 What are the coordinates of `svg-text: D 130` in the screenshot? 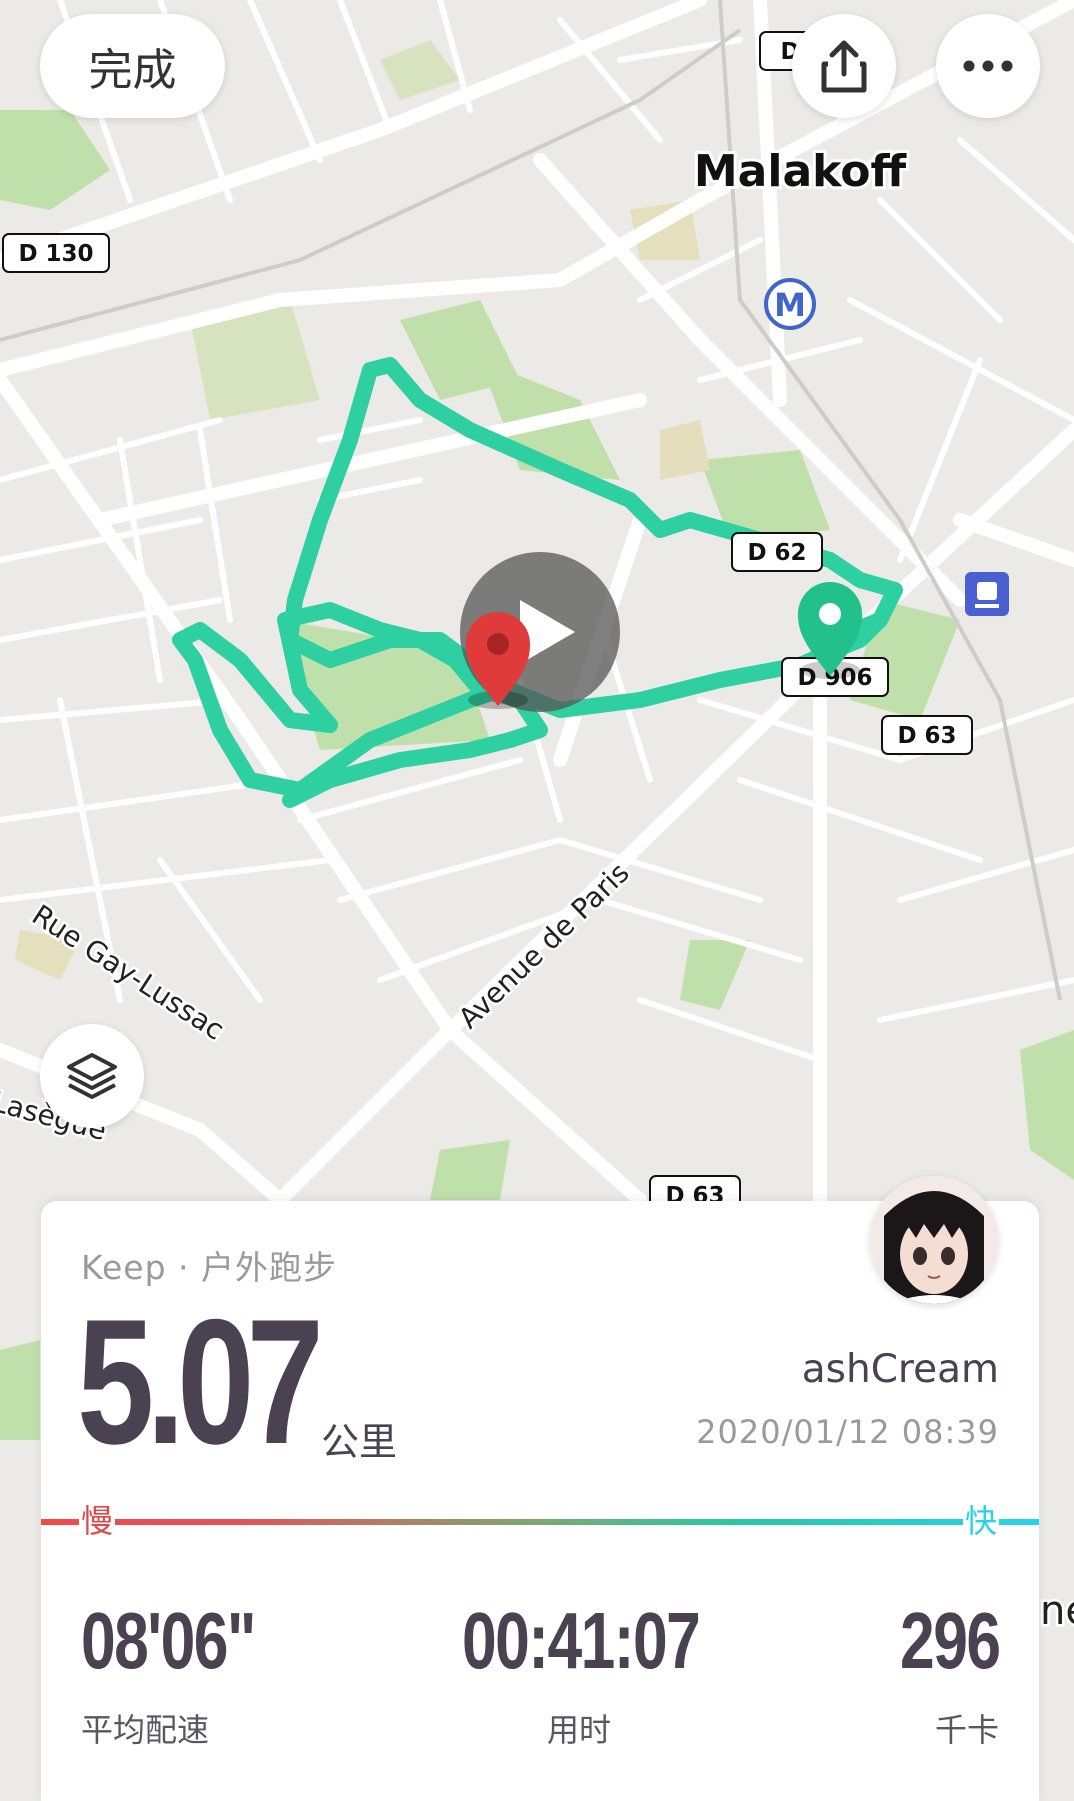 It's located at (55, 254).